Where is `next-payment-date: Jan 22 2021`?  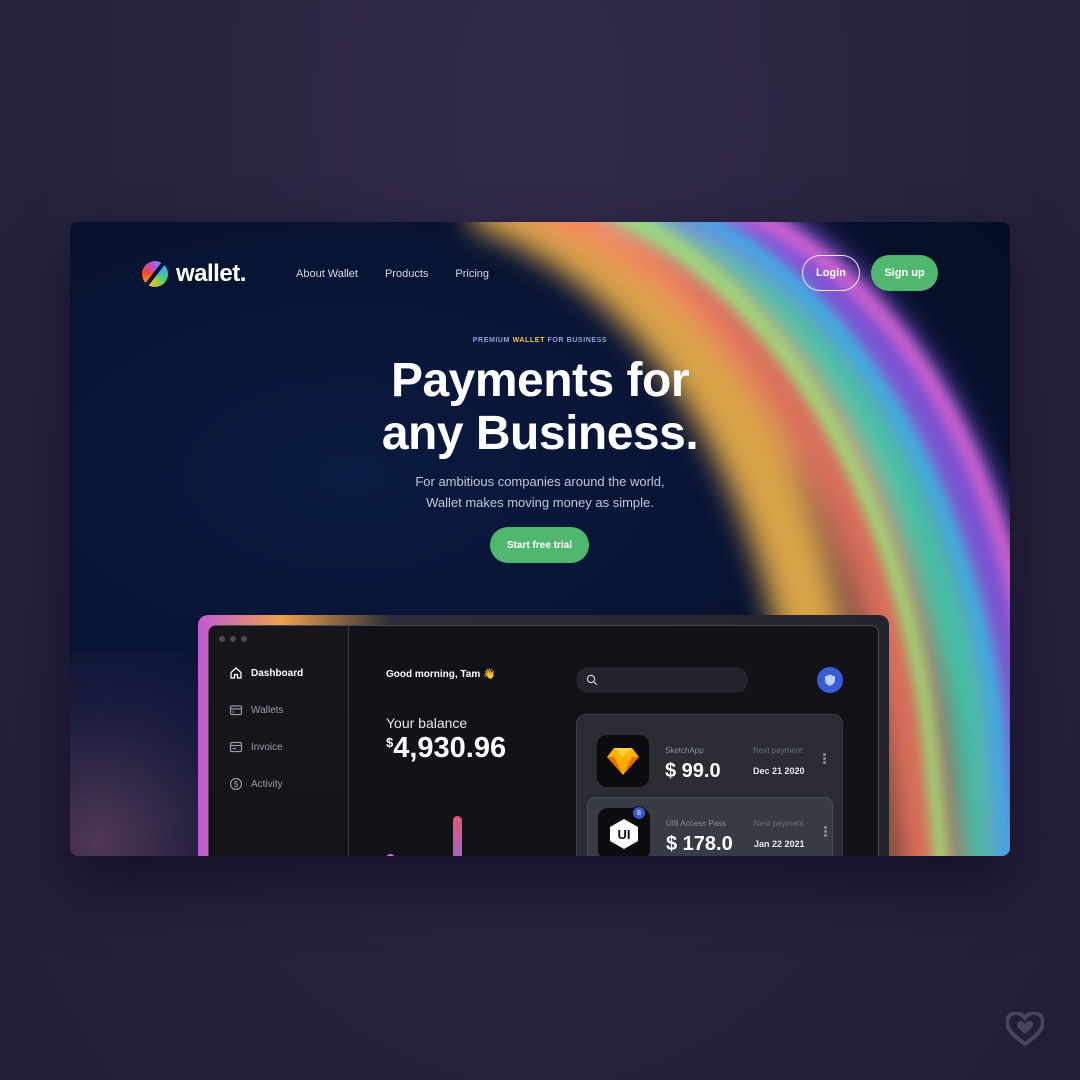
next-payment-date: Jan 22 2021 is located at coordinates (779, 844).